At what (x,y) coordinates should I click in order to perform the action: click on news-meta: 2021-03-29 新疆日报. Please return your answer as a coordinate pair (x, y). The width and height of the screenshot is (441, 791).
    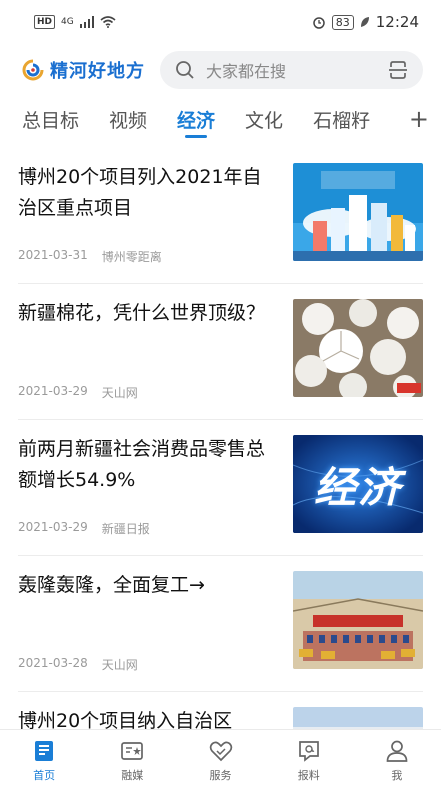
    Looking at the image, I should click on (84, 528).